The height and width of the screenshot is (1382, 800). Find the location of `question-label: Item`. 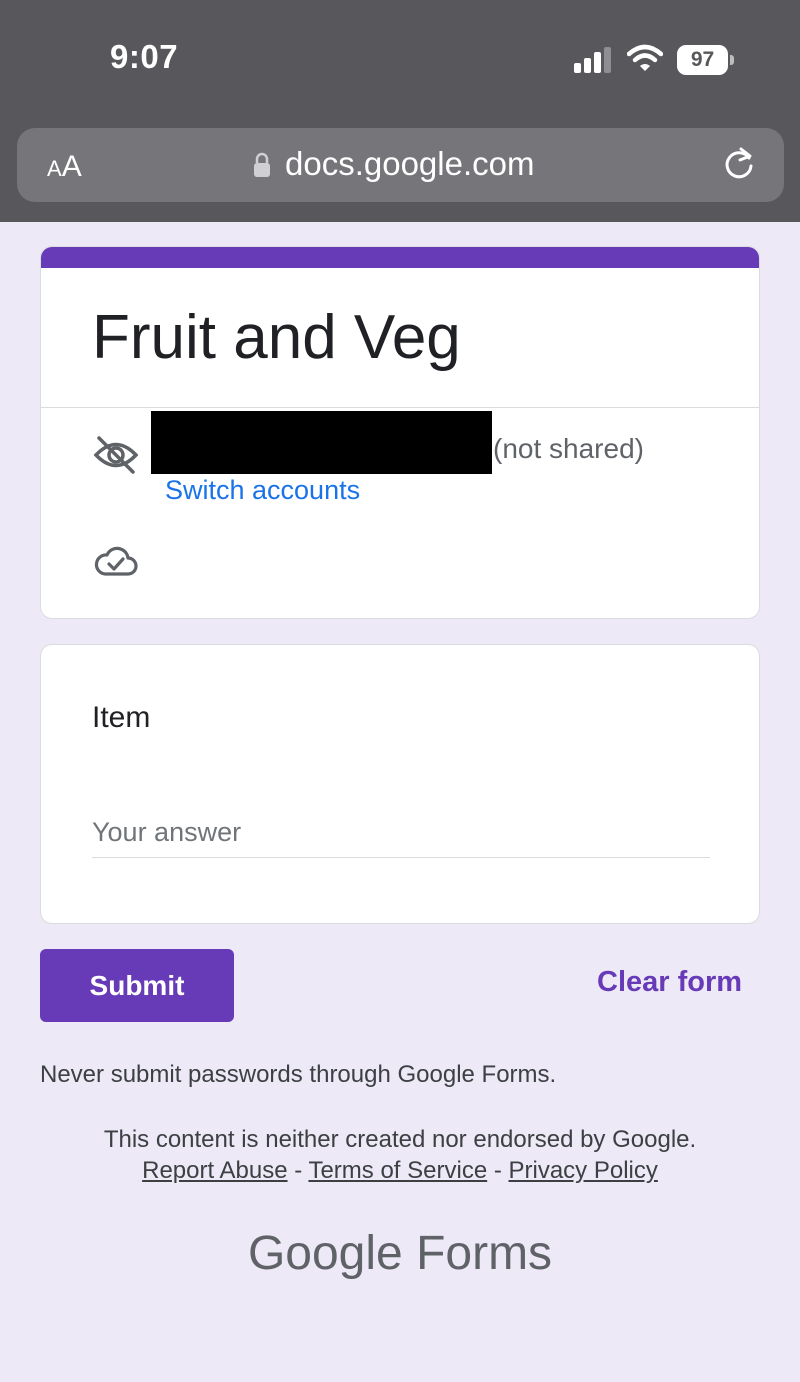

question-label: Item is located at coordinates (121, 717).